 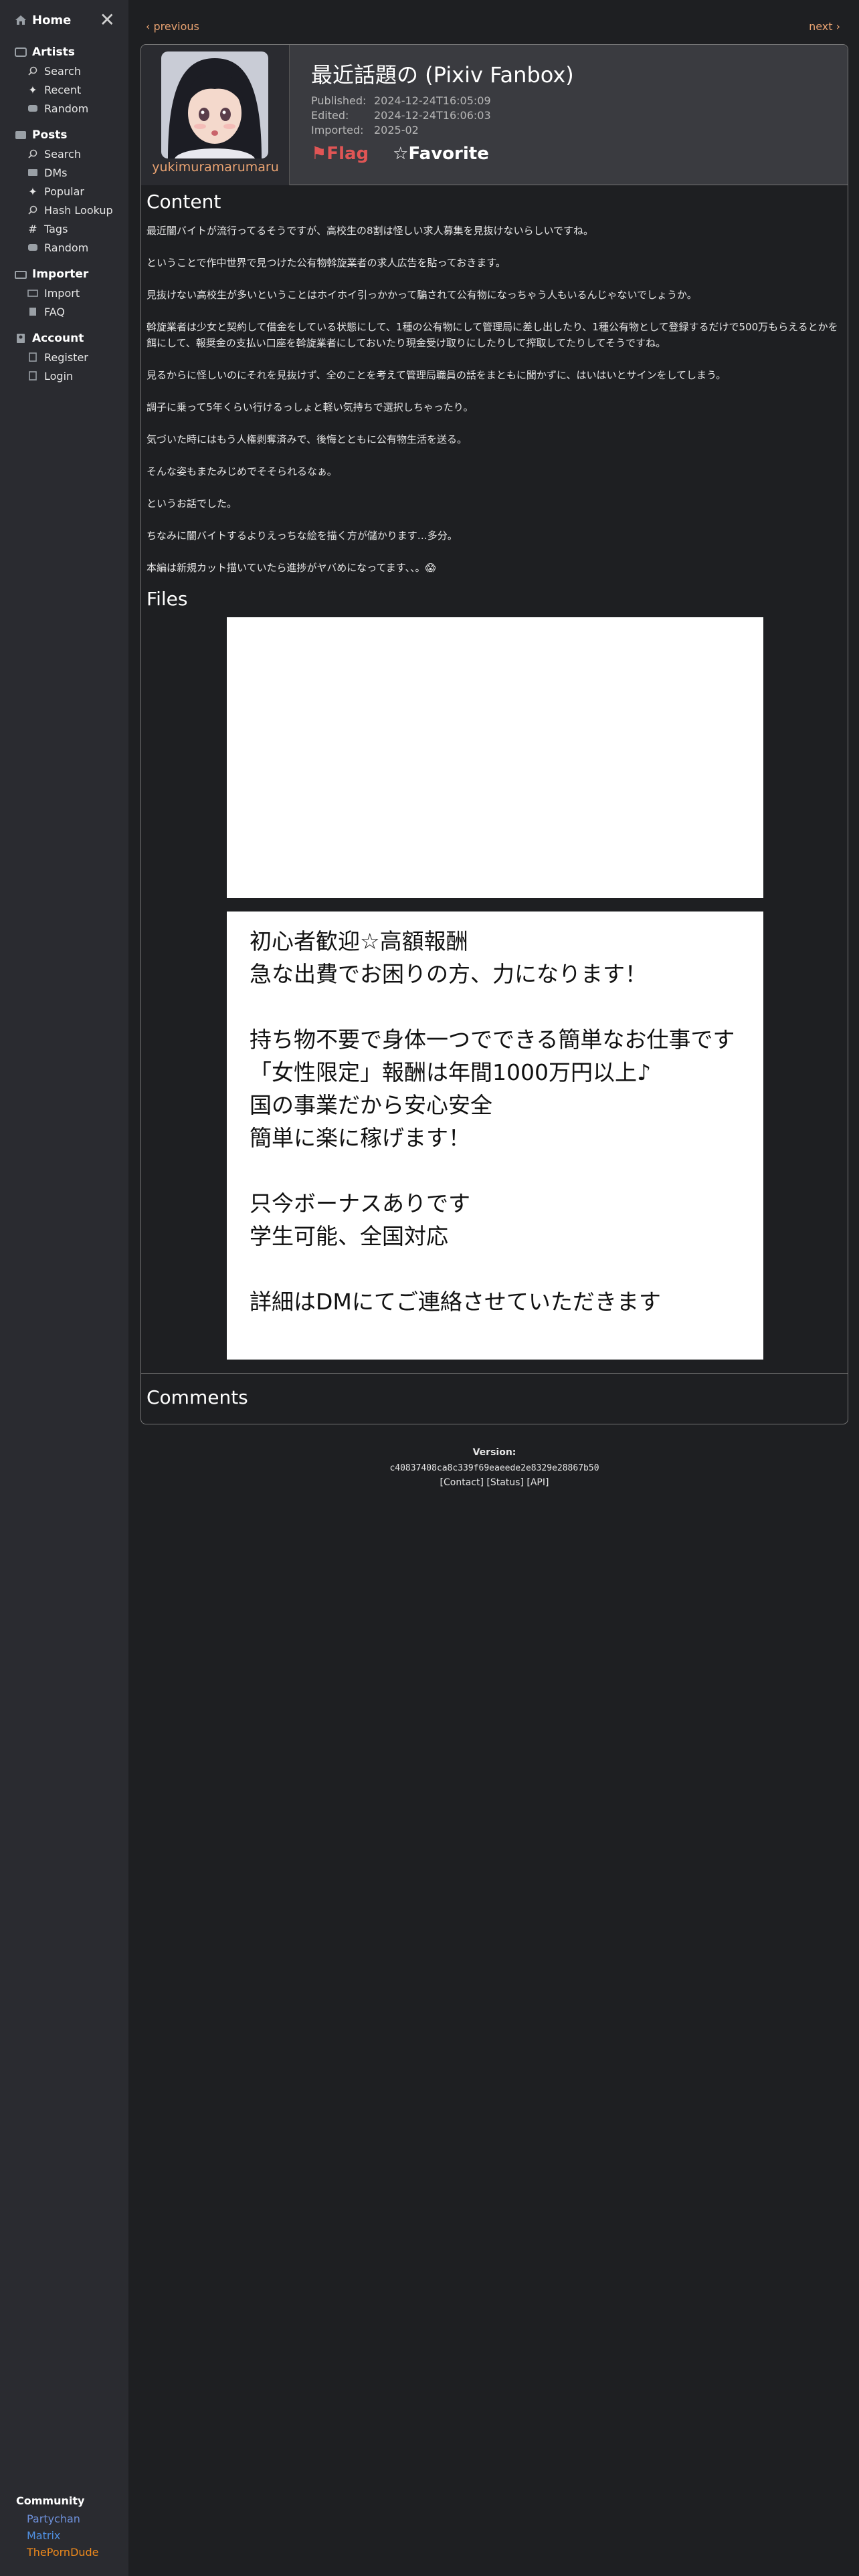 I want to click on sidebar-item-label: Register, so click(x=66, y=357).